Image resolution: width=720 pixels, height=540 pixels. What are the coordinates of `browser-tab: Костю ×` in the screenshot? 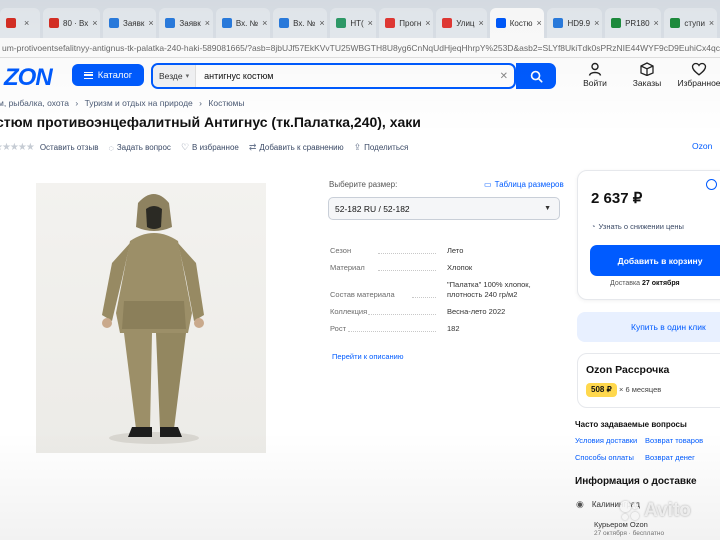 It's located at (517, 23).